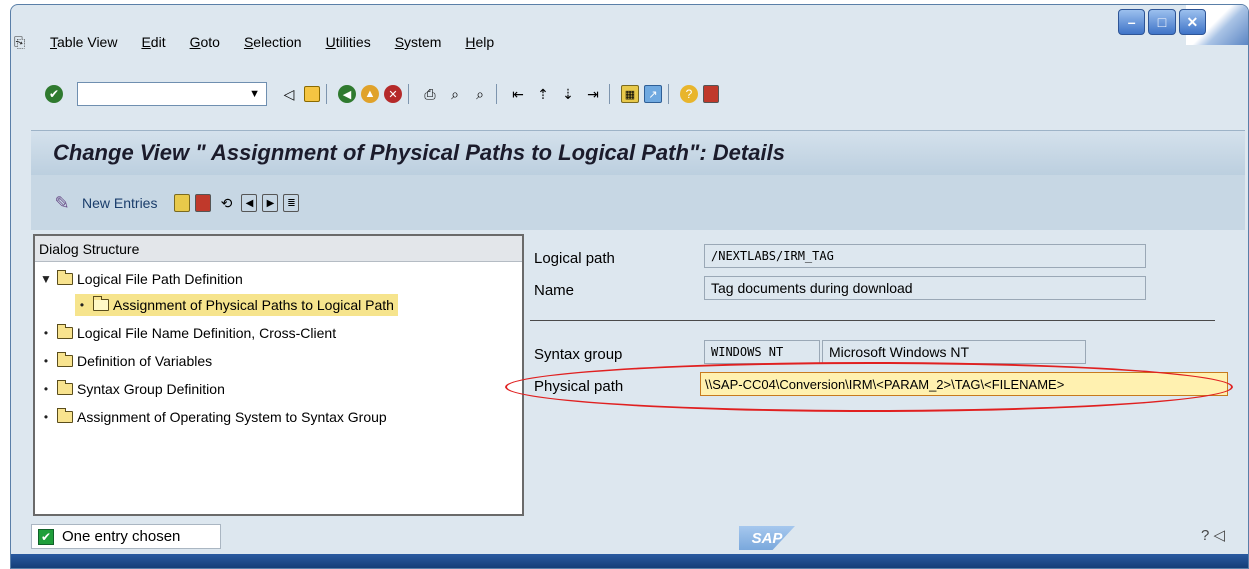 This screenshot has width=1249, height=569. I want to click on back-icon: ◁, so click(289, 94).